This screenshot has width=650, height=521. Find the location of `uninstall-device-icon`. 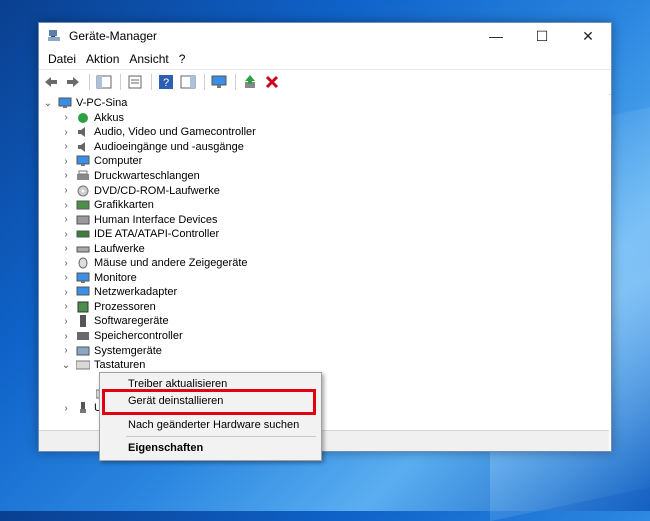

uninstall-device-icon is located at coordinates (272, 82).